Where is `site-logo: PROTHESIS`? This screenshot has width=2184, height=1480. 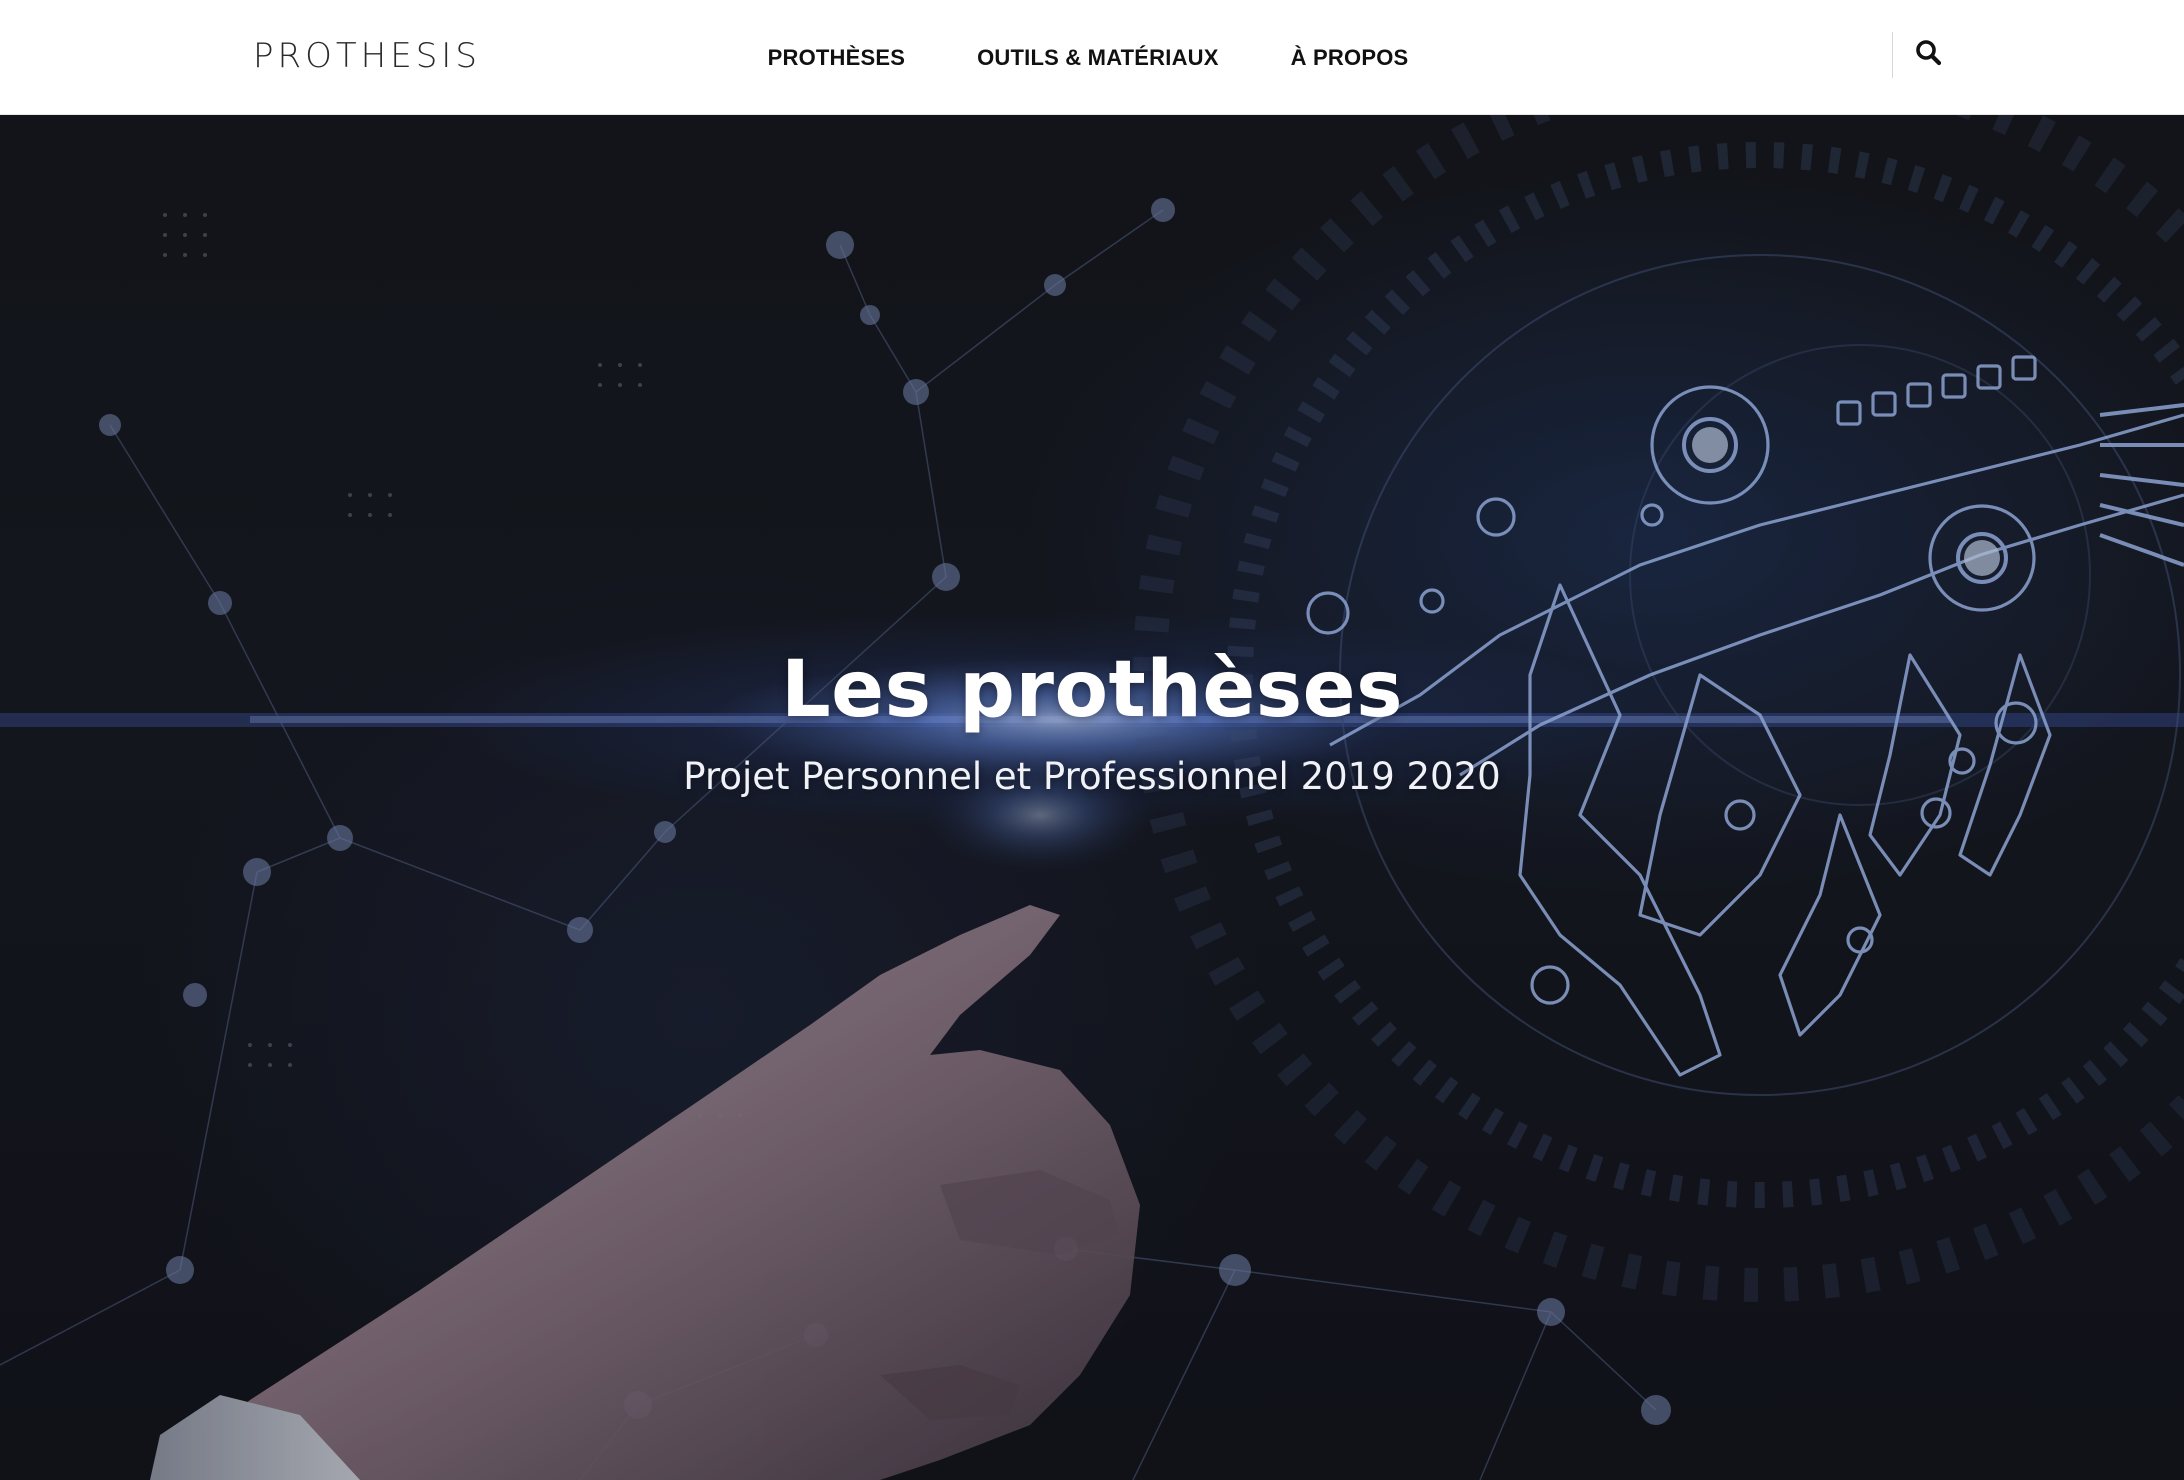
site-logo: PROTHESIS is located at coordinates (367, 56).